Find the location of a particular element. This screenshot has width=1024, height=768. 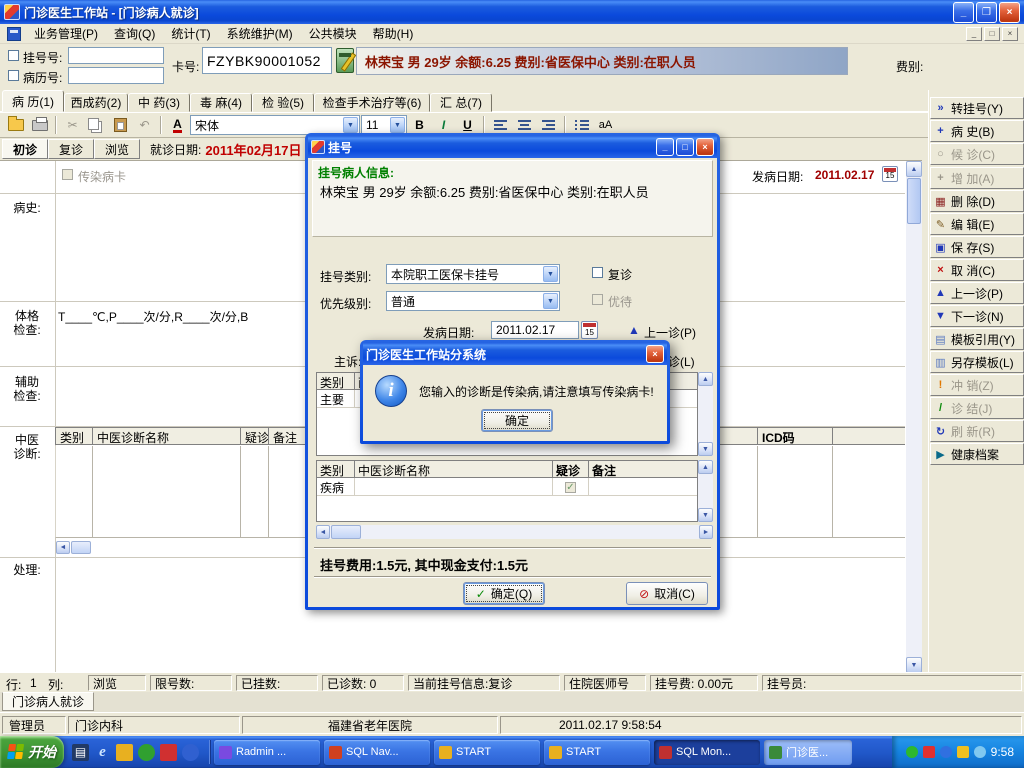

tab-medical-record: 病 历(1) is located at coordinates (33, 101).